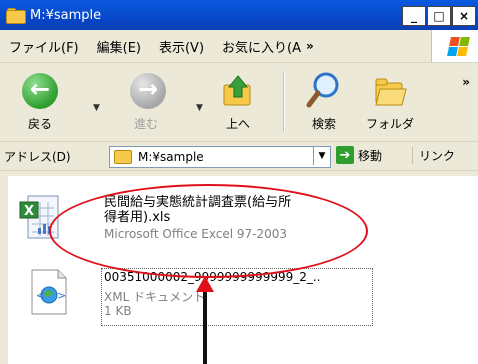  I want to click on file-type: XML ドキュメント, so click(155, 297).